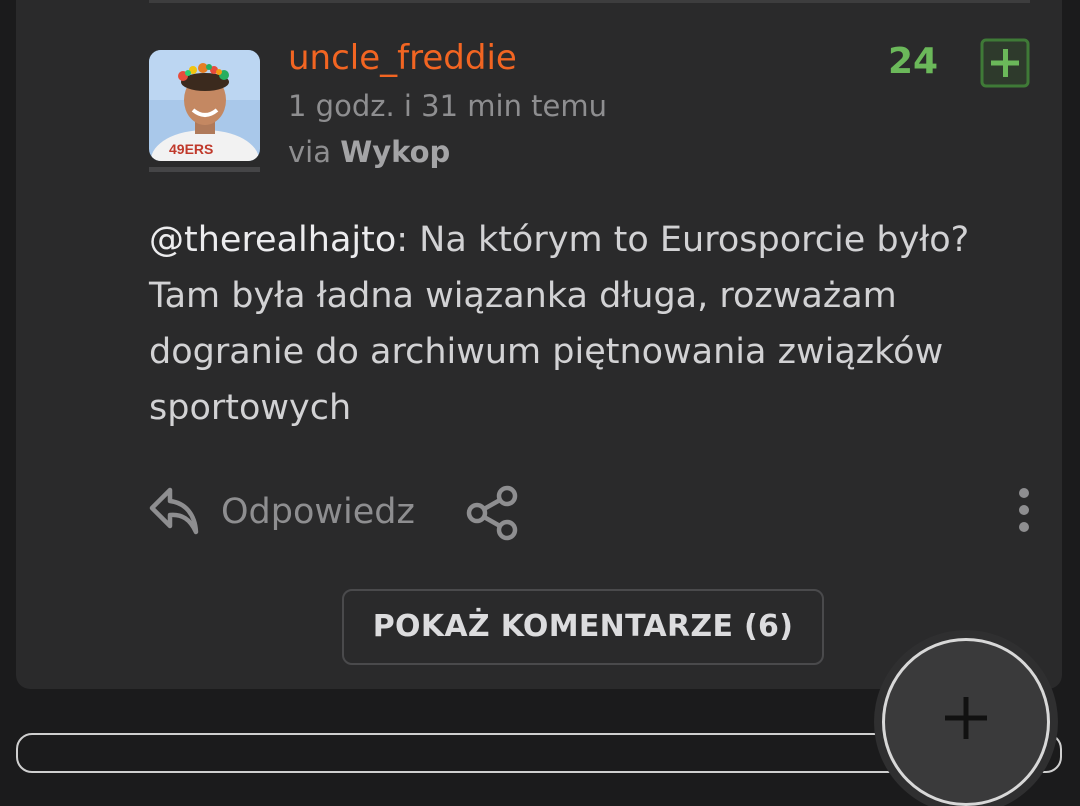 This screenshot has width=1080, height=806. What do you see at coordinates (272, 240) in the screenshot?
I see `mention-link: @therealhajto` at bounding box center [272, 240].